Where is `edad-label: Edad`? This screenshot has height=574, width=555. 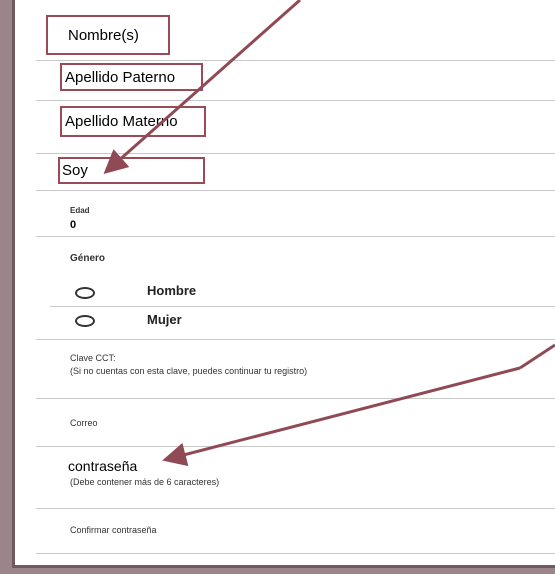 edad-label: Edad is located at coordinates (80, 210).